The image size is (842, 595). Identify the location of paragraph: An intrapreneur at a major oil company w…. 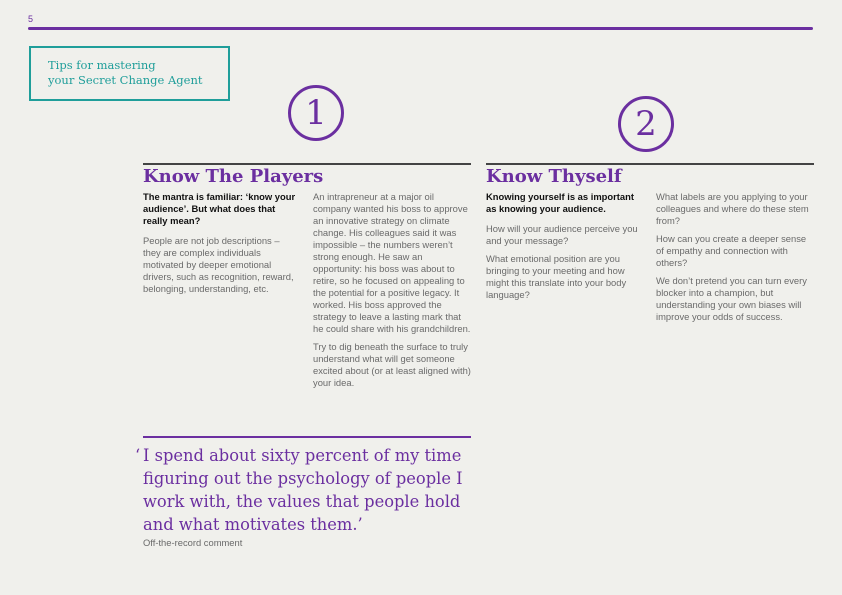
(392, 262).